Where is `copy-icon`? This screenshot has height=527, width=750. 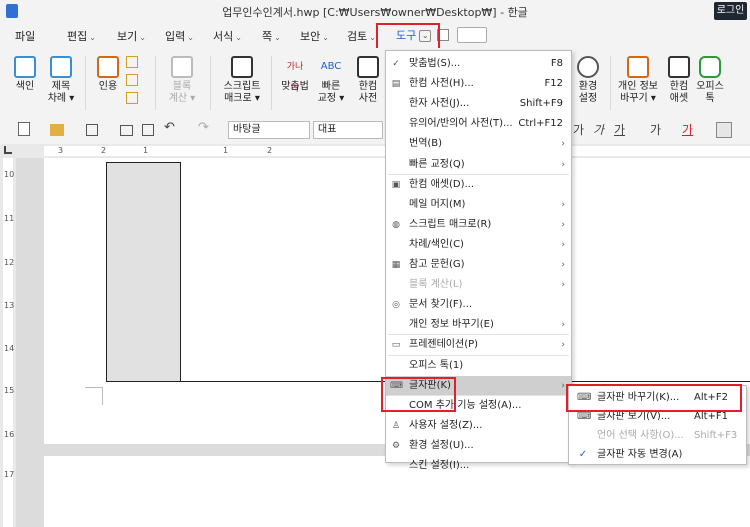 copy-icon is located at coordinates (132, 98).